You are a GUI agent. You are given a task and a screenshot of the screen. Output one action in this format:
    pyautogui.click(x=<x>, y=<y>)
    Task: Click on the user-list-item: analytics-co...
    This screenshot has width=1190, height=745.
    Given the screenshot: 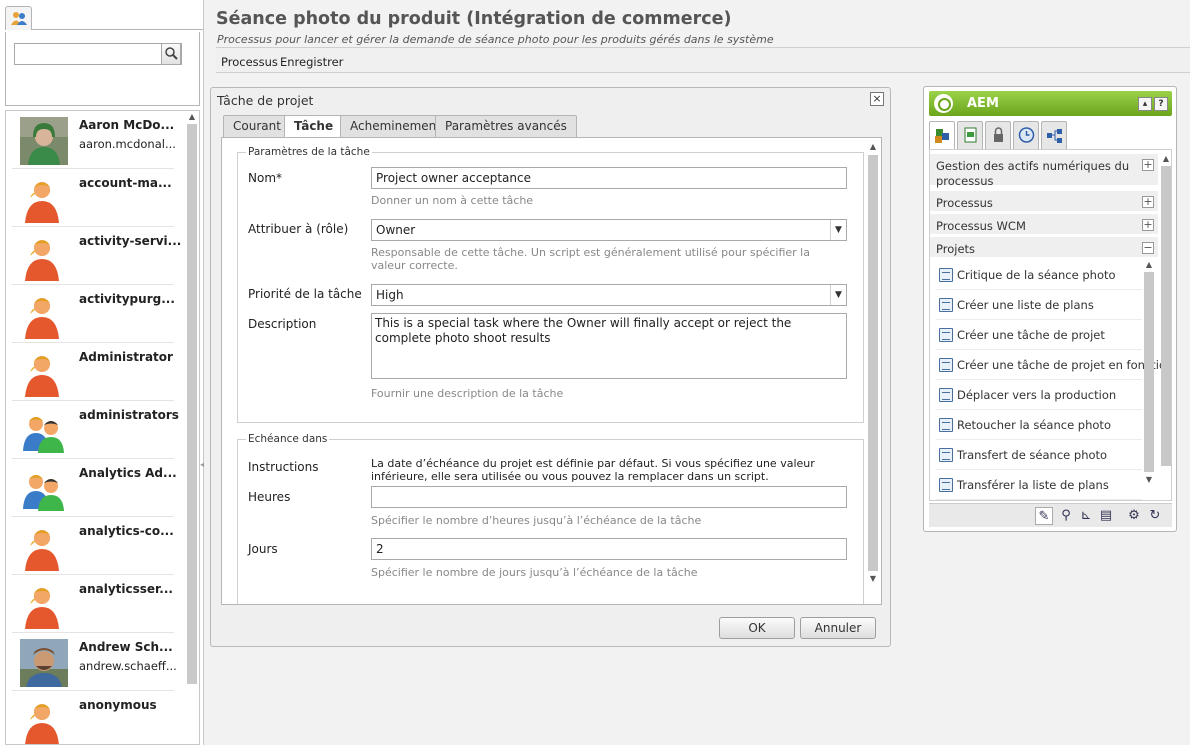 What is the action you would take?
    pyautogui.click(x=93, y=546)
    